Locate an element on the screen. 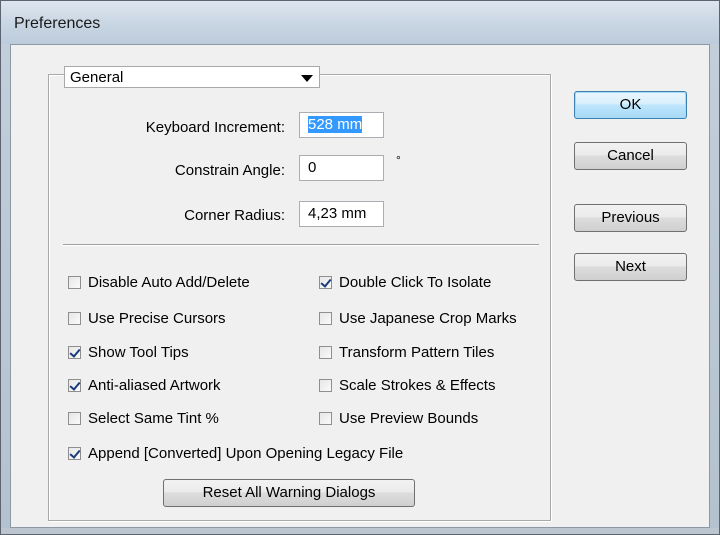 This screenshot has height=535, width=720. checkbox-select-same-tint: Select Same Tint % is located at coordinates (143, 418).